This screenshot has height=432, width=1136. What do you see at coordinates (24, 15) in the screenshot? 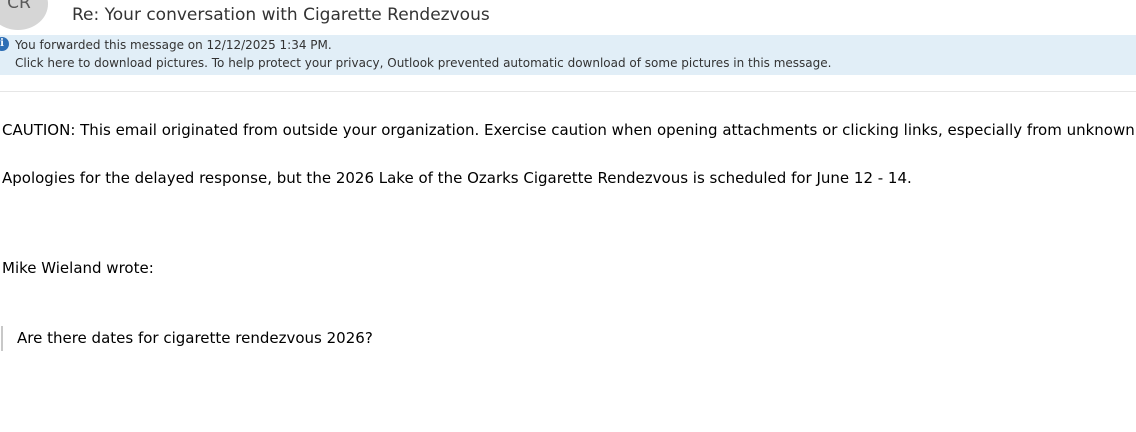
I see `sender-avatar: CR` at bounding box center [24, 15].